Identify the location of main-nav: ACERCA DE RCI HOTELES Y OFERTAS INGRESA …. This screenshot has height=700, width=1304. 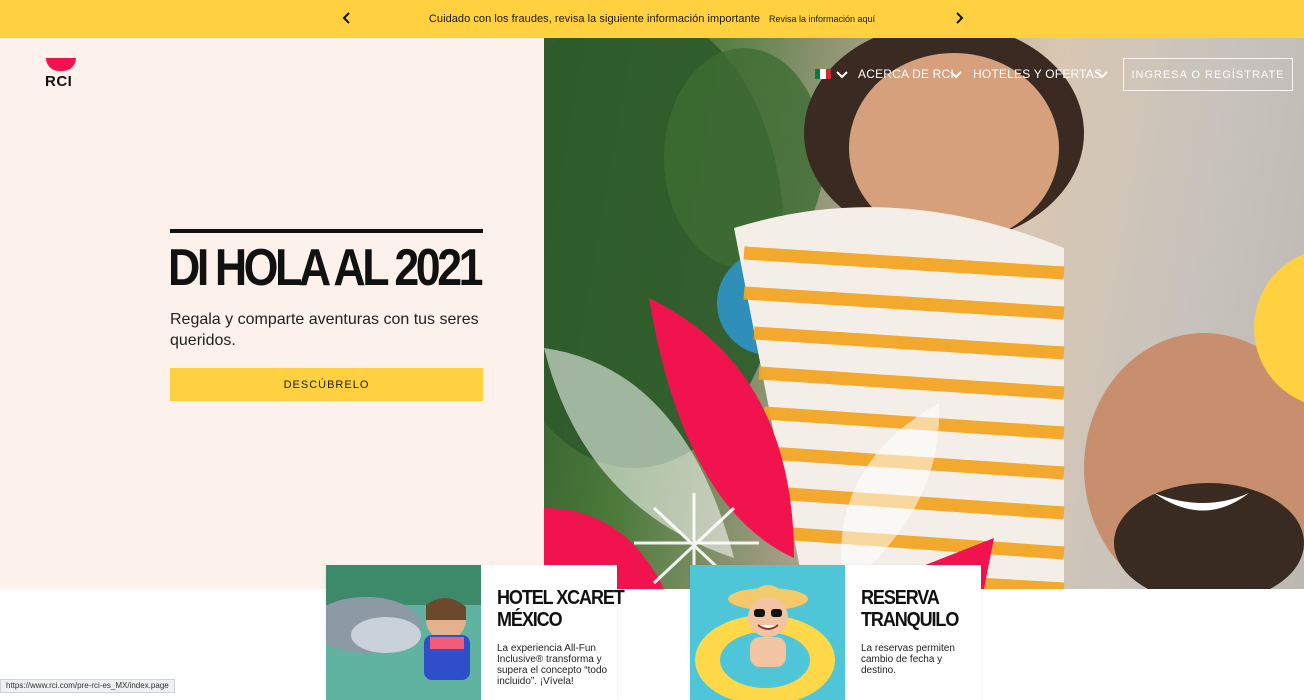
(652, 75).